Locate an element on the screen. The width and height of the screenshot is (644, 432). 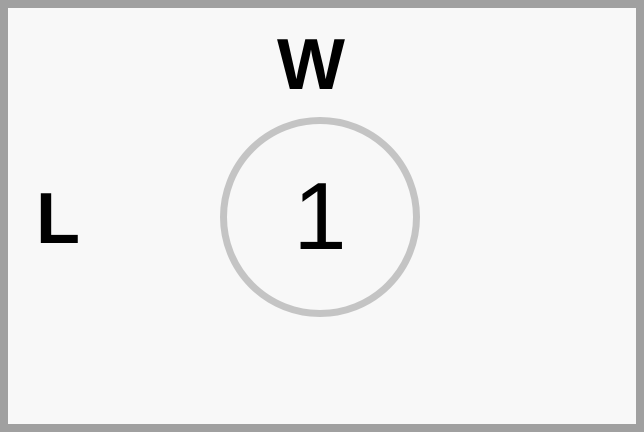
top-label: W is located at coordinates (311, 65).